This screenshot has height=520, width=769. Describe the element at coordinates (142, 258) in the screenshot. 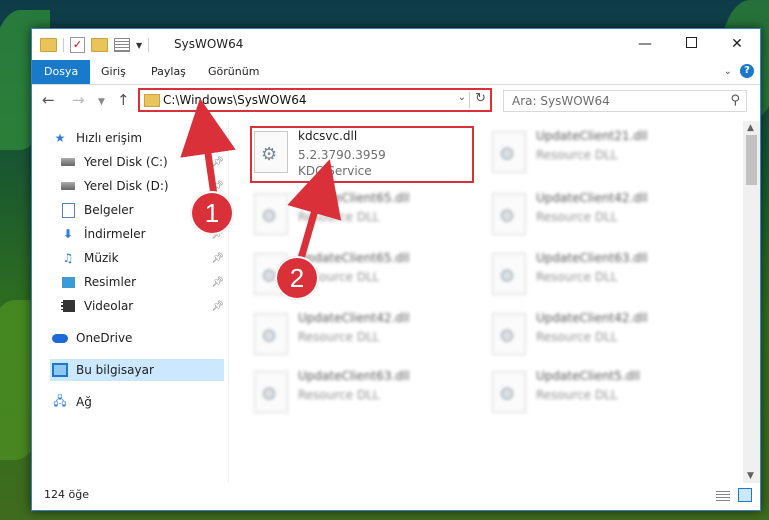

I see `sidebar-item-music: ♫ Müzik 📌︎` at that location.